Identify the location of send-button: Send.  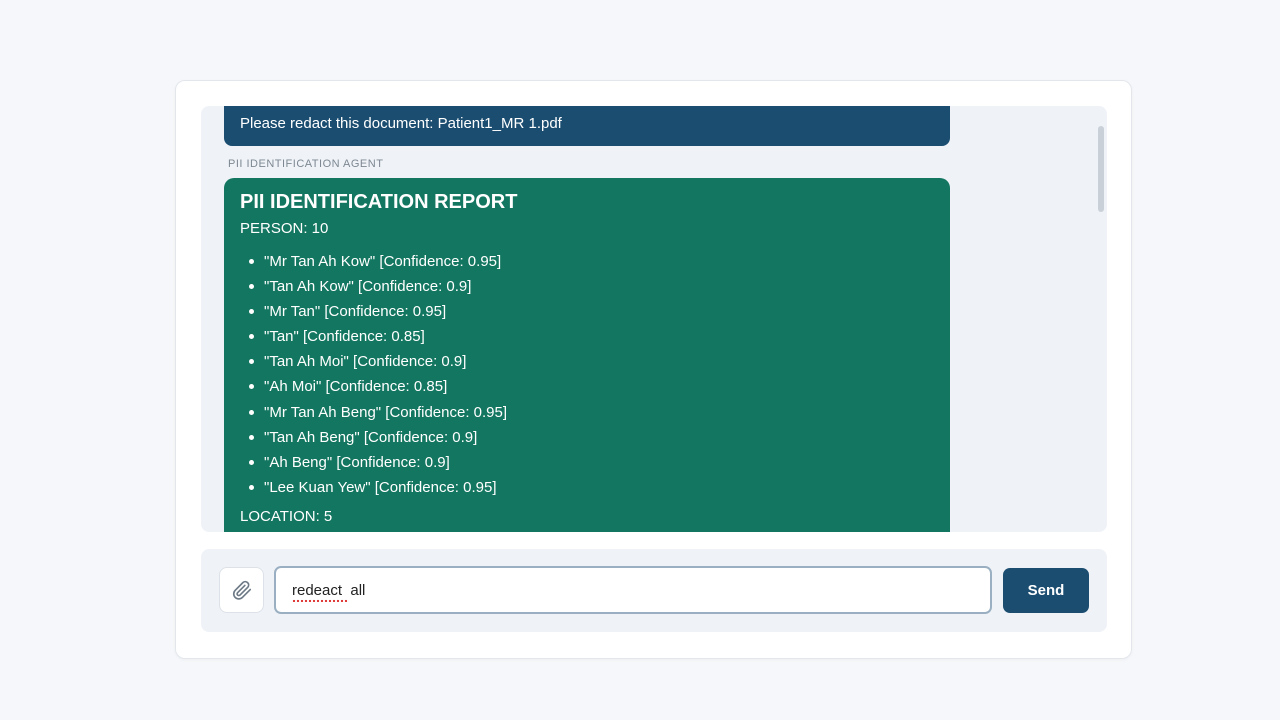
(1046, 590).